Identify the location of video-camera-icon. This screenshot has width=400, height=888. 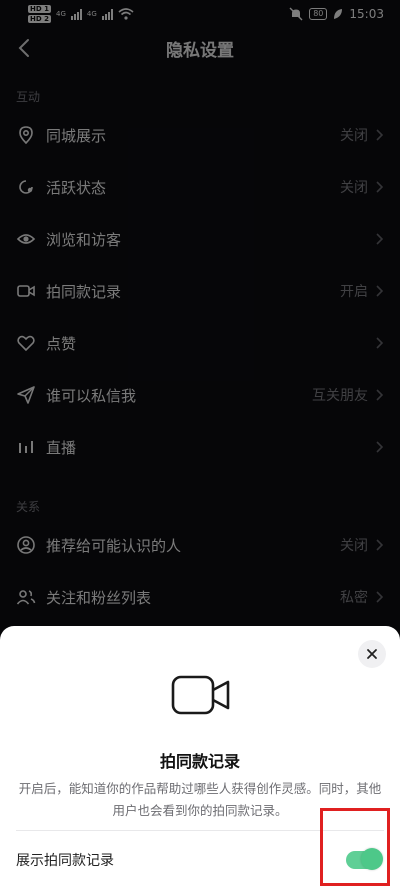
(200, 695).